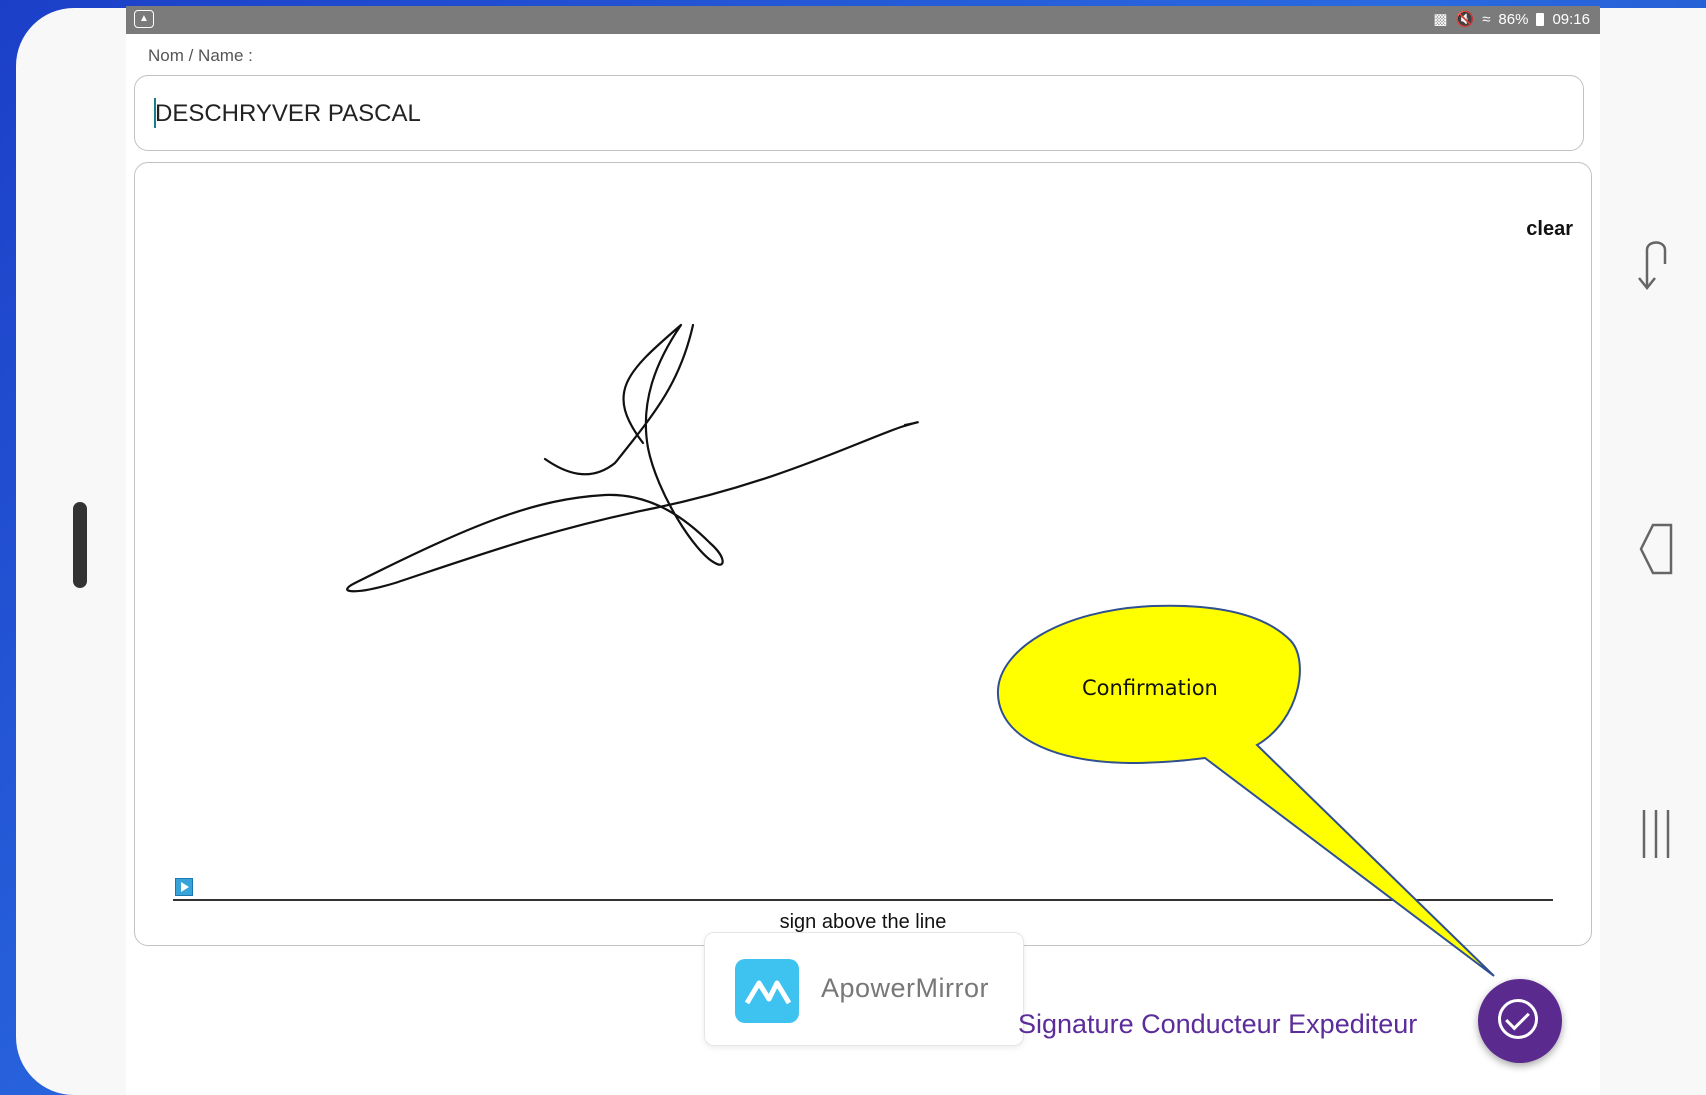 This screenshot has width=1706, height=1095. I want to click on confirm-button, so click(1520, 1021).